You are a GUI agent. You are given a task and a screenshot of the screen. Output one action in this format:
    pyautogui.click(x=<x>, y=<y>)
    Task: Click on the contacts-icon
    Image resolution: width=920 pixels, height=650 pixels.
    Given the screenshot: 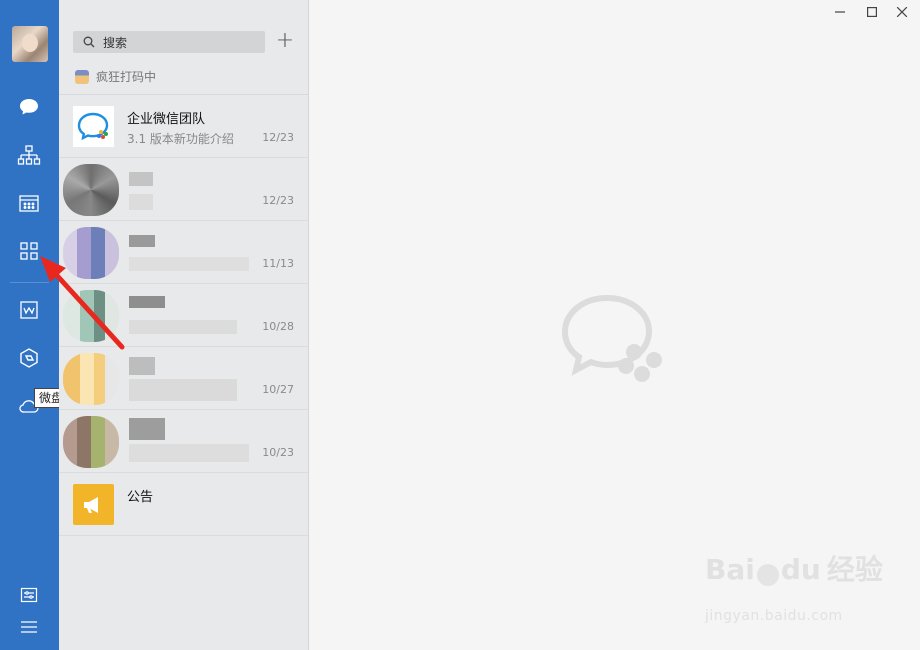 What is the action you would take?
    pyautogui.click(x=29, y=155)
    